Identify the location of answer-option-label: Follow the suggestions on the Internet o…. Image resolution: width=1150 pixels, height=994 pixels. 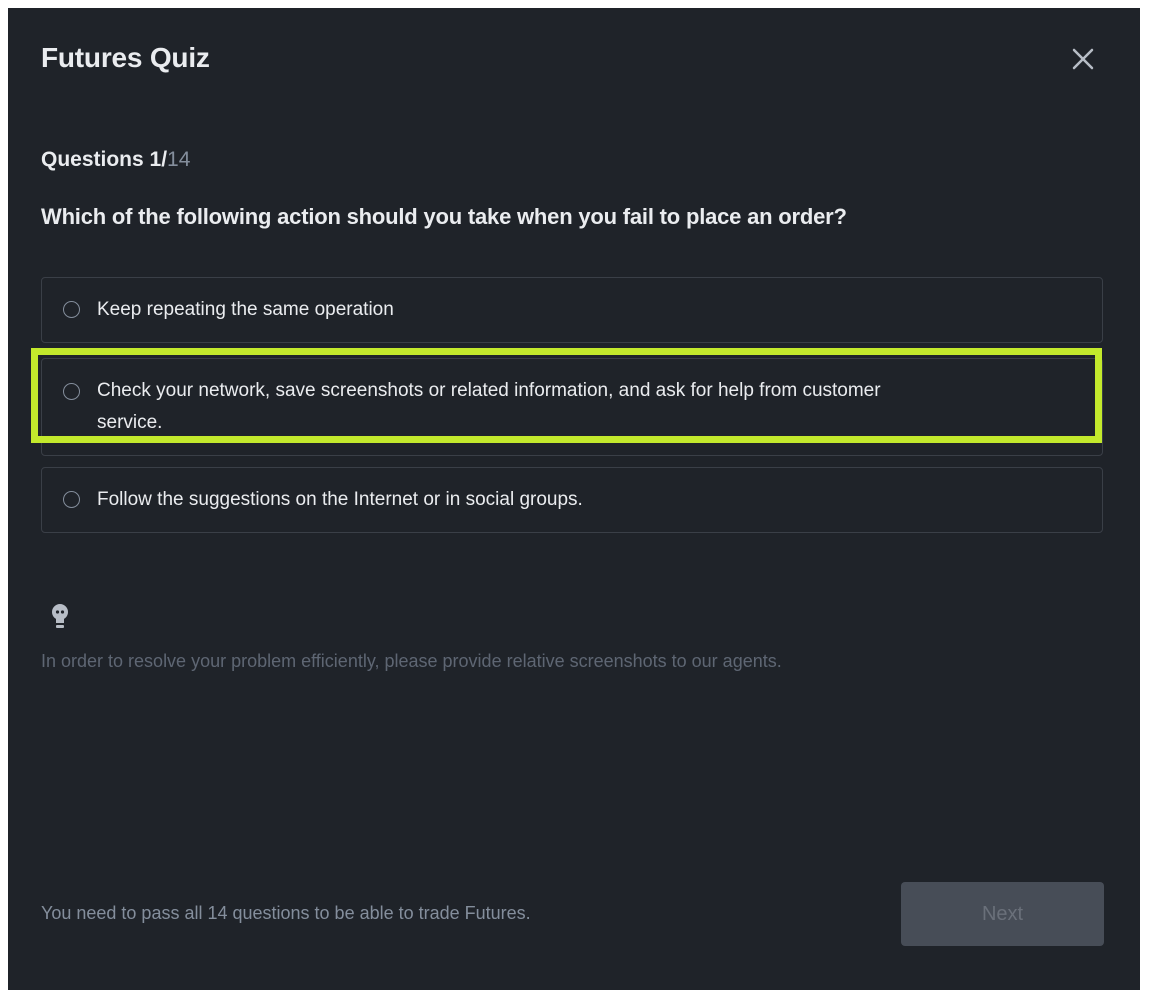
(340, 499).